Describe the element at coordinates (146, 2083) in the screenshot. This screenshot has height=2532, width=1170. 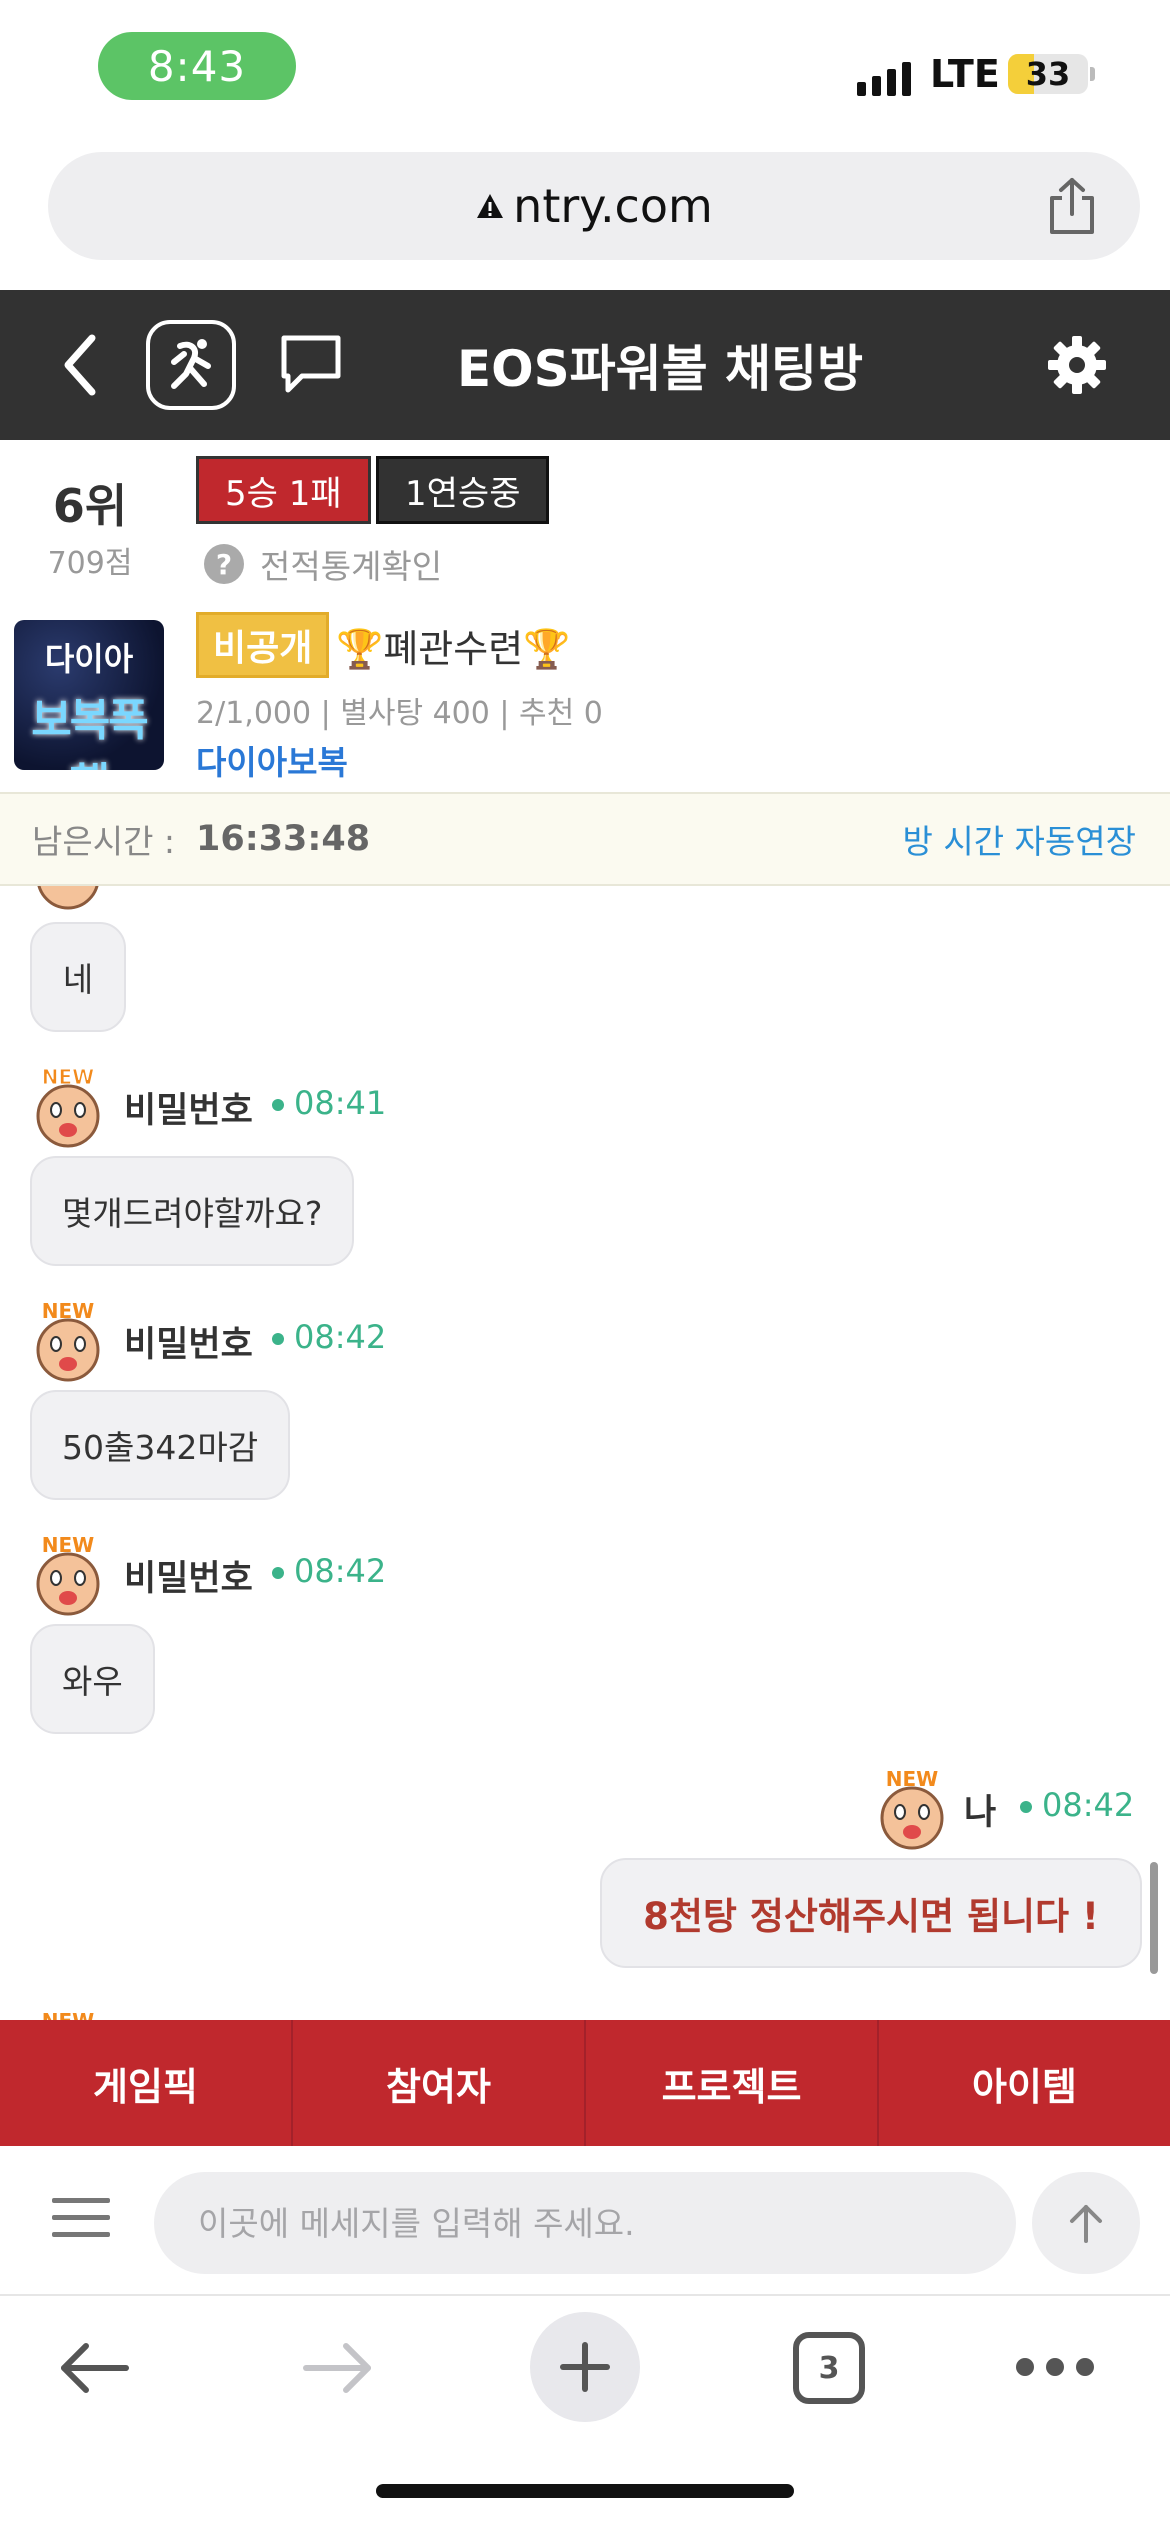
I see `tab-game-pick: 게임픽` at that location.